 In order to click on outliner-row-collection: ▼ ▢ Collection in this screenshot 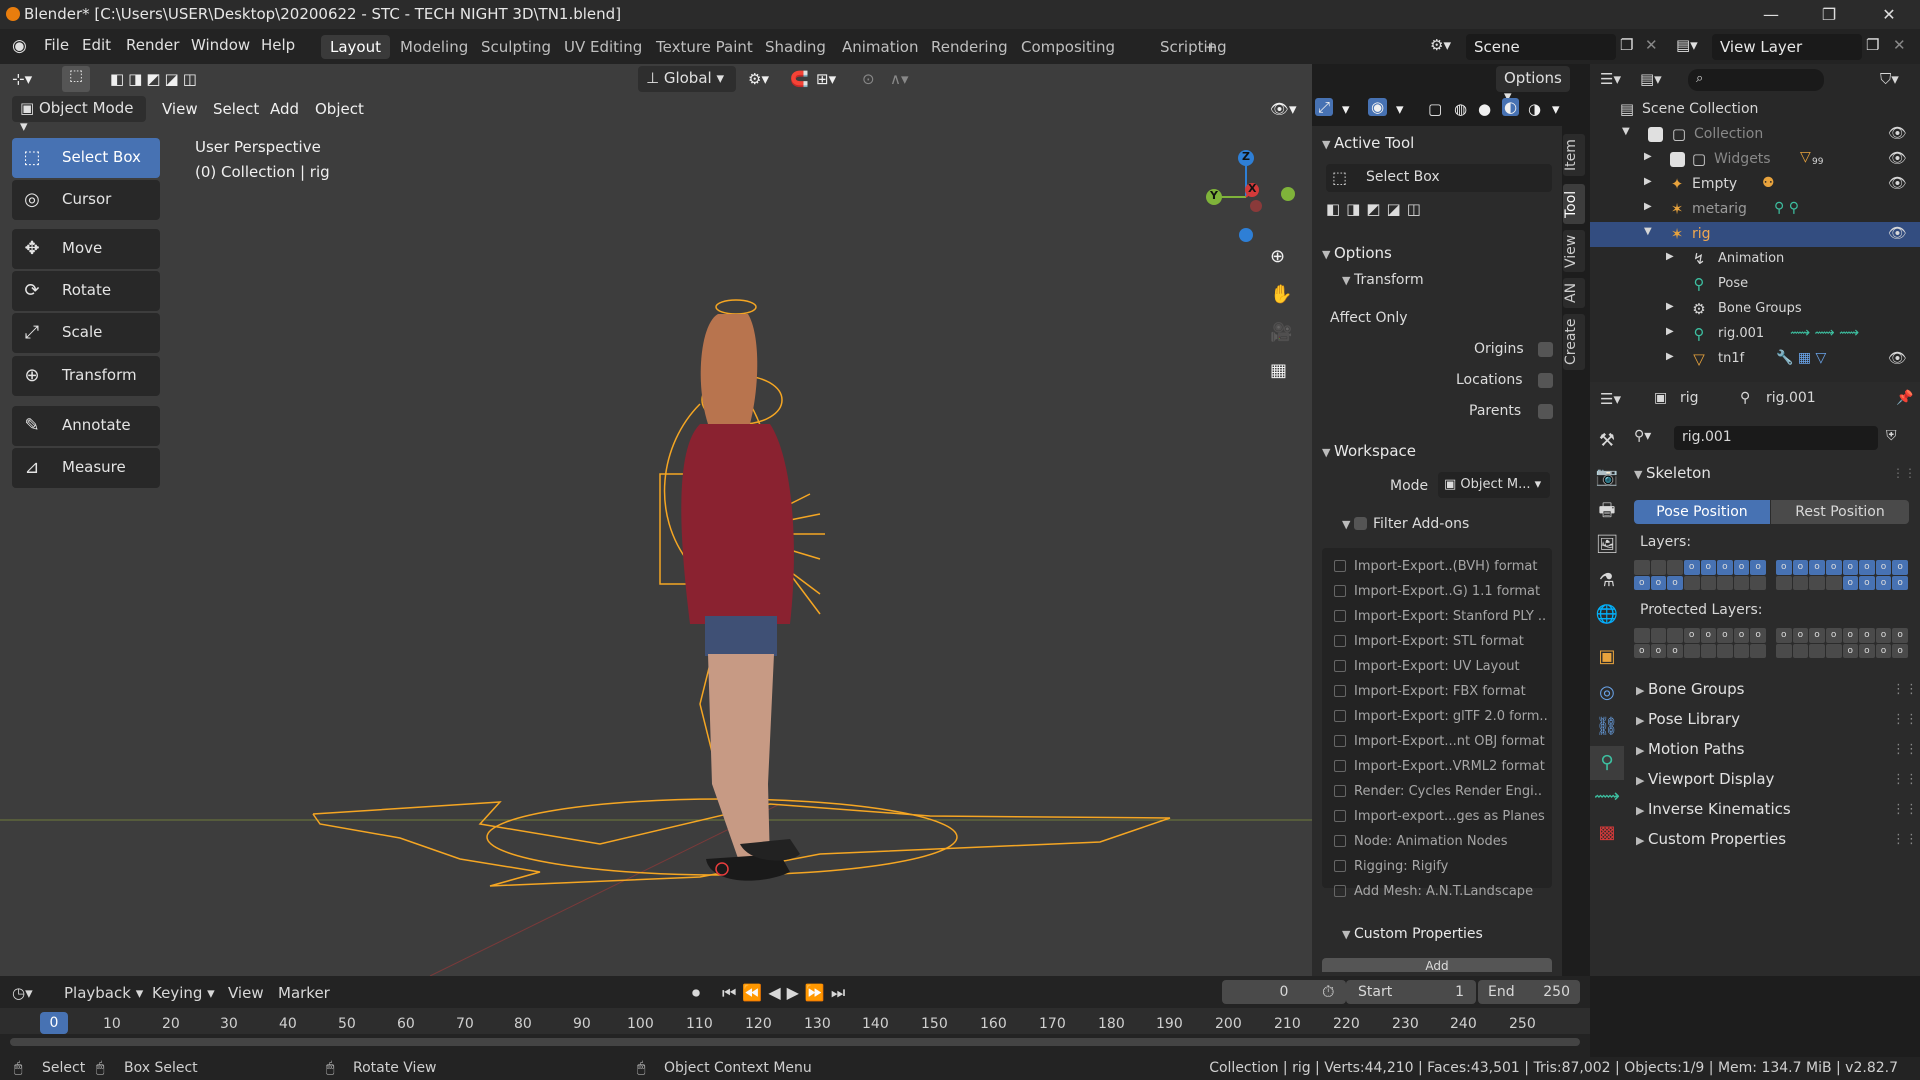, I will do `click(1755, 134)`.